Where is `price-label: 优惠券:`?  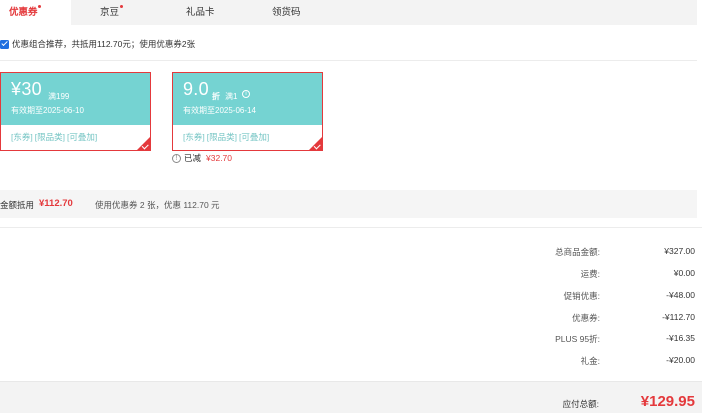
price-label: 优惠券: is located at coordinates (586, 318).